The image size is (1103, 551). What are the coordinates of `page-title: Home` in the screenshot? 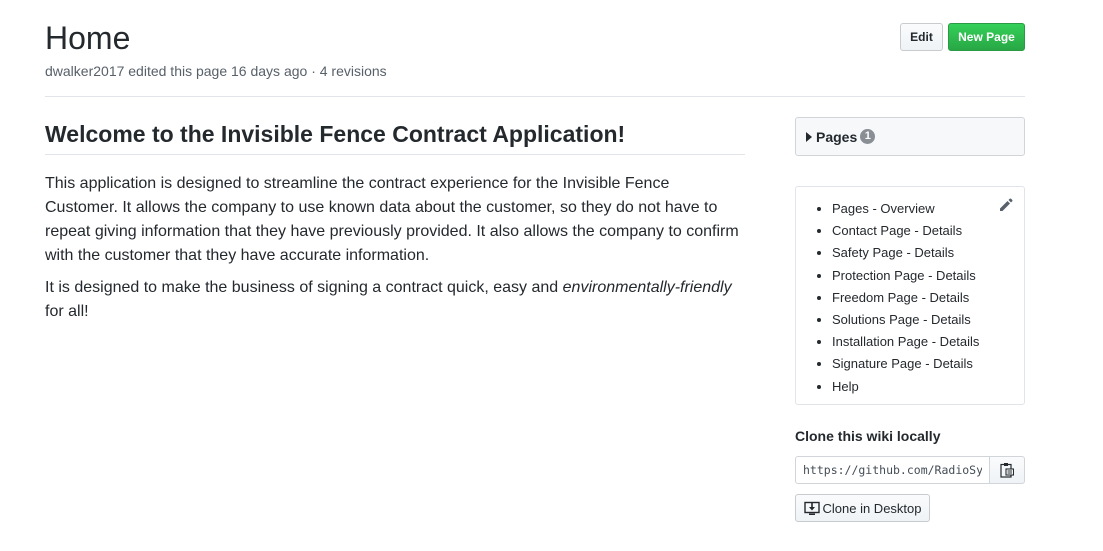 It's located at (88, 38).